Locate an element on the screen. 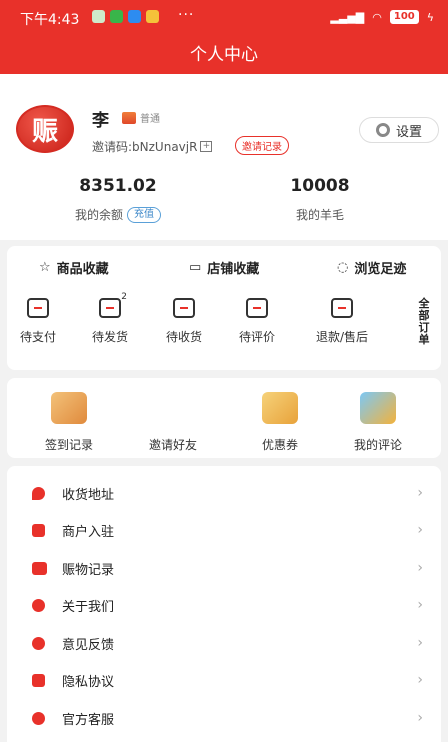 The width and height of the screenshot is (448, 742). order-to-receive-label: 待收货 is located at coordinates (183, 337).